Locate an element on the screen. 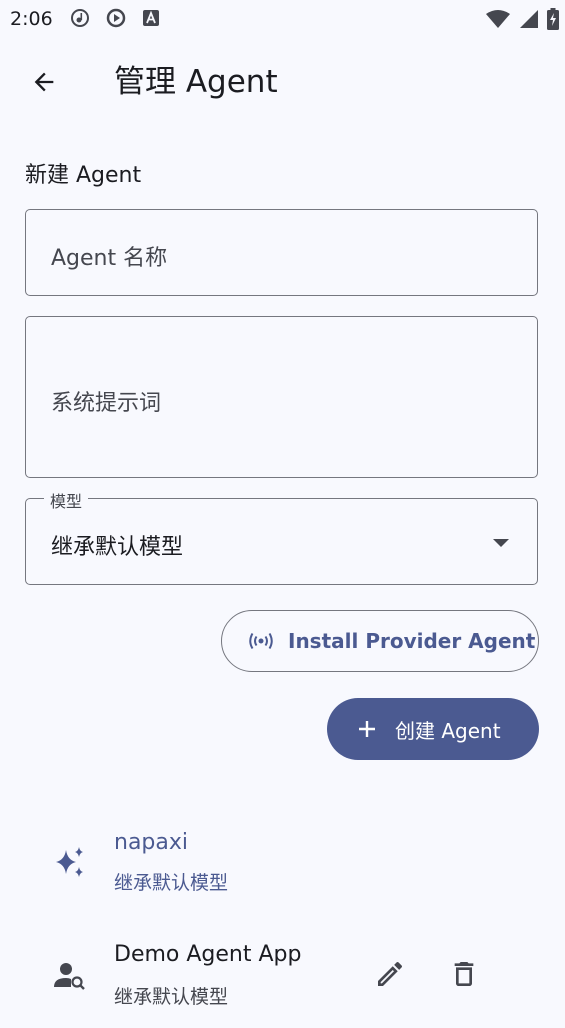 This screenshot has height=1028, width=565. wifi-icon is located at coordinates (498, 19).